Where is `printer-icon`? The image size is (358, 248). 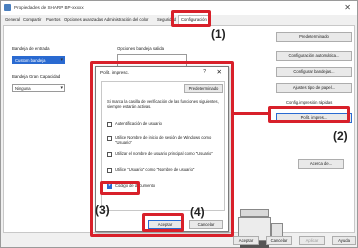
printer-icon is located at coordinates (7, 7).